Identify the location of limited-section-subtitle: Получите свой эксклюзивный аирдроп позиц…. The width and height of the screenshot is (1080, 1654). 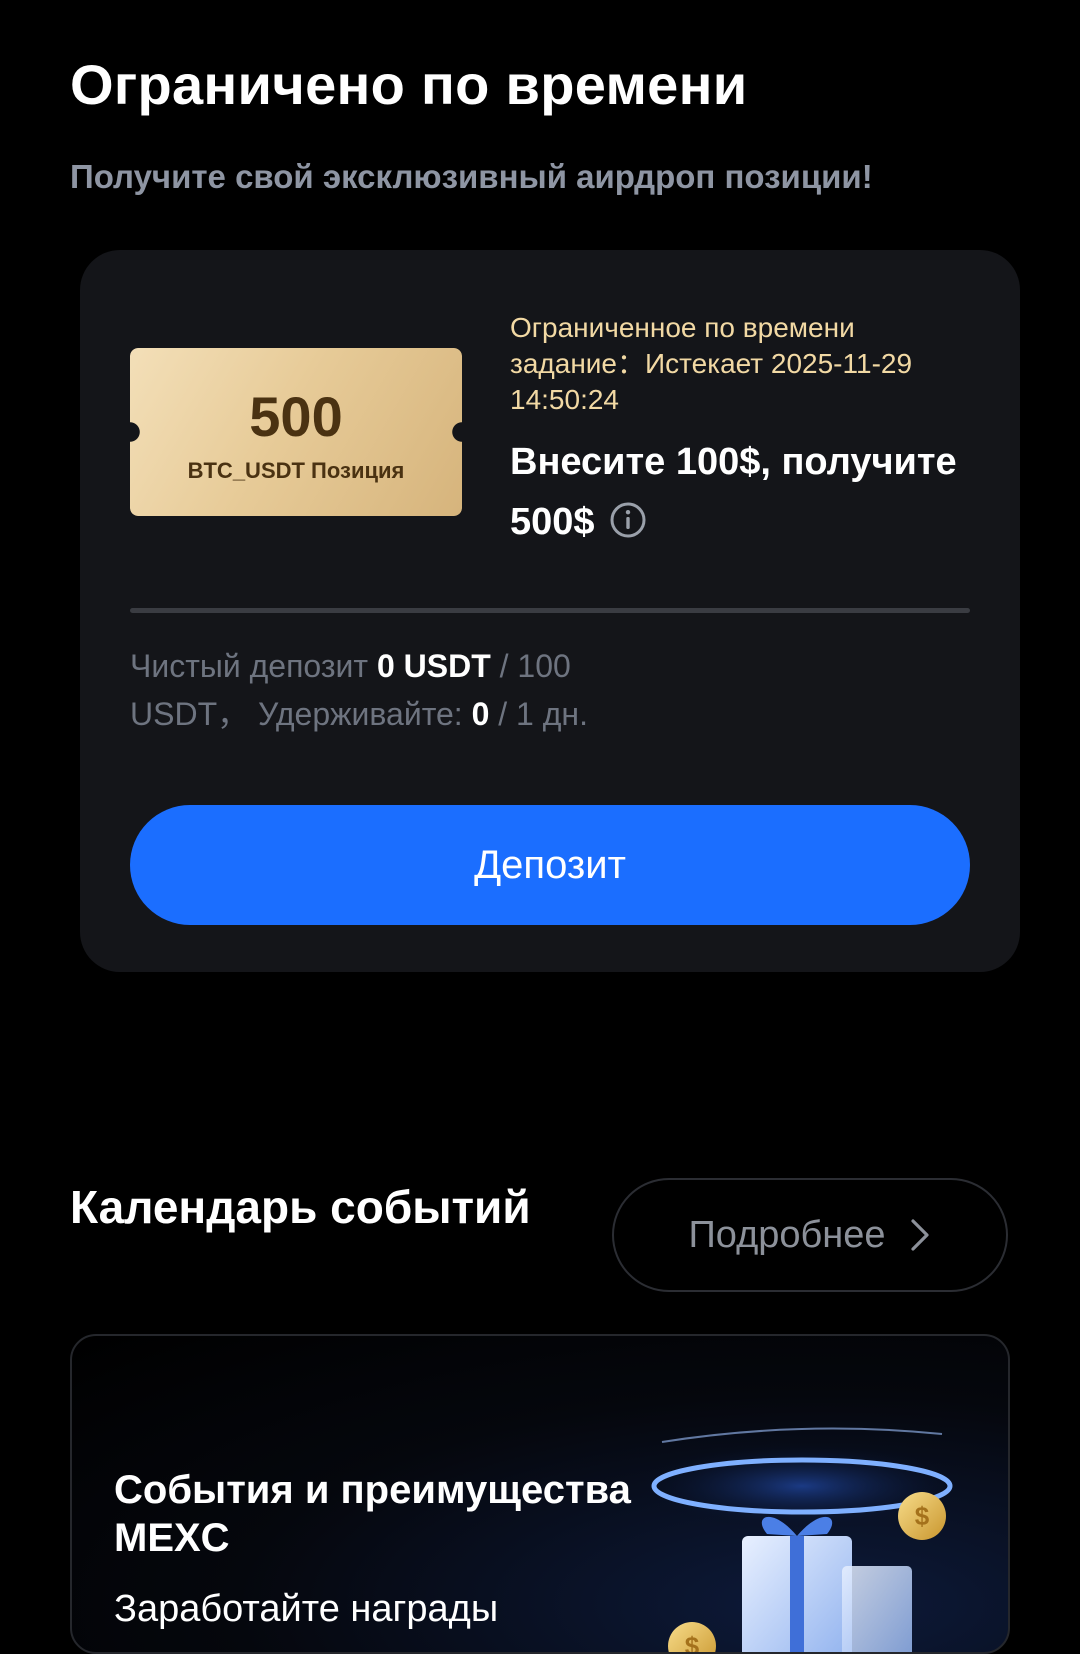
(471, 176).